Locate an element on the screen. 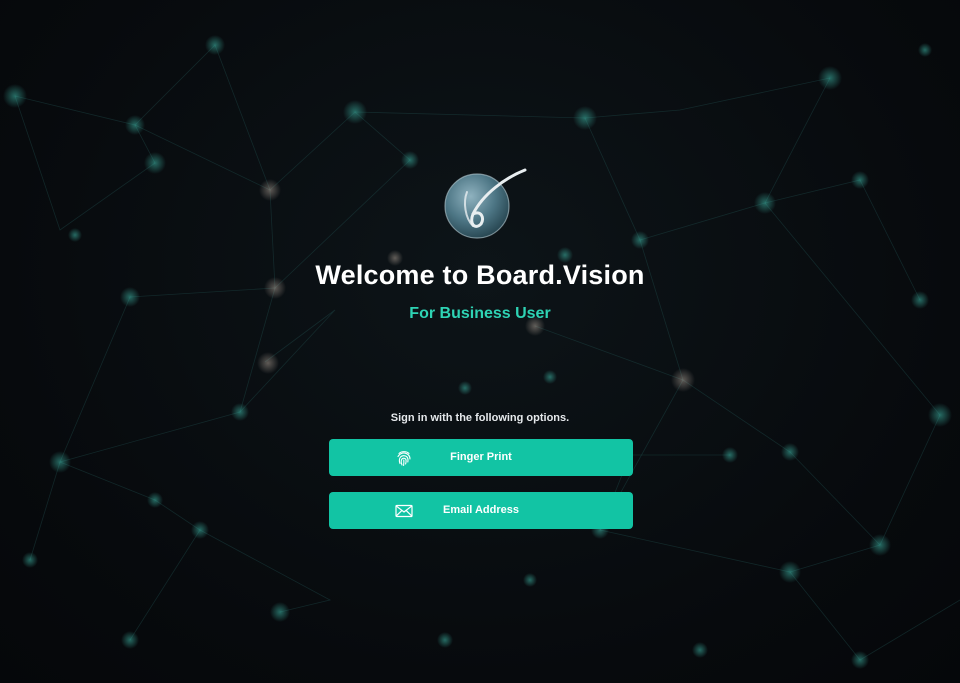 This screenshot has width=960, height=683. fingerprint-signin-label: Finger Print is located at coordinates (481, 457).